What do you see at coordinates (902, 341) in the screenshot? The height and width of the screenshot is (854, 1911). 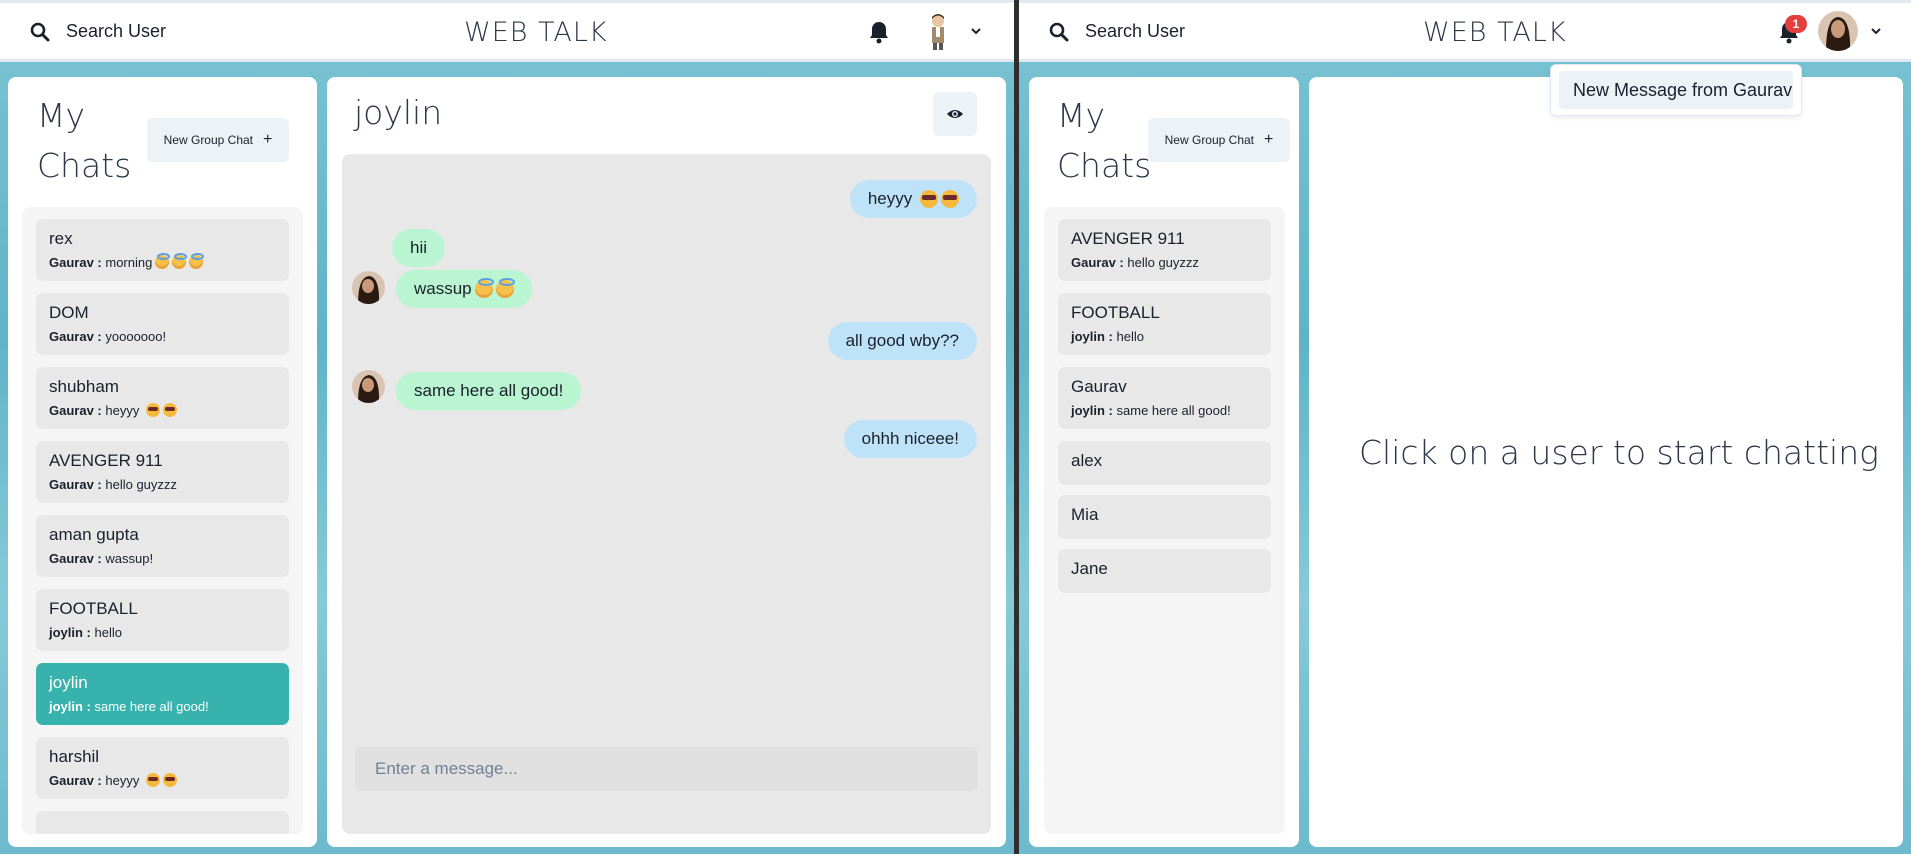 I see `message-bubble-sent: all good wby??` at bounding box center [902, 341].